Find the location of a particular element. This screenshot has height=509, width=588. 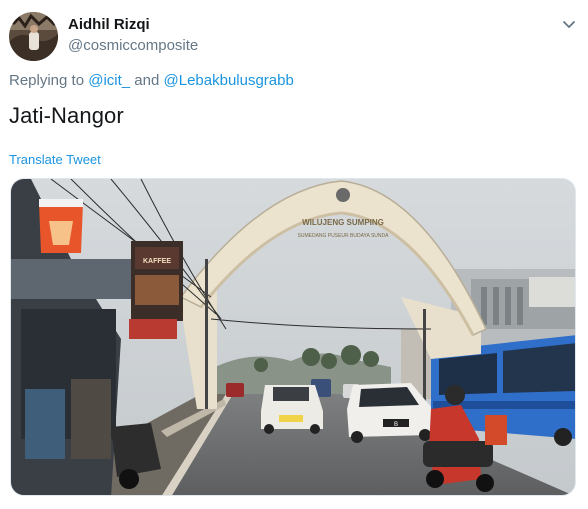

shop-sign-text: KAFFEE is located at coordinates (157, 261).